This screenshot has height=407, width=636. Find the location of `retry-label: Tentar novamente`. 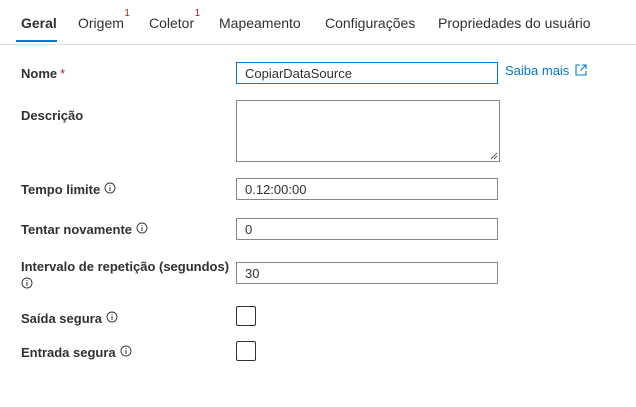

retry-label: Tentar novamente is located at coordinates (84, 229).